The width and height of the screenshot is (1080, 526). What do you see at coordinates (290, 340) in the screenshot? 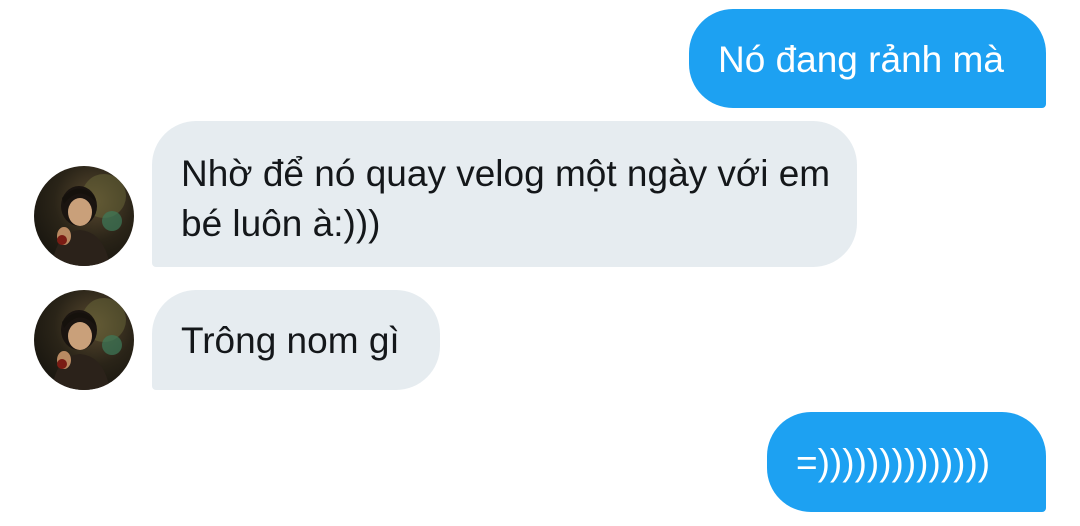
I see `message-text: Trông nom gì` at bounding box center [290, 340].